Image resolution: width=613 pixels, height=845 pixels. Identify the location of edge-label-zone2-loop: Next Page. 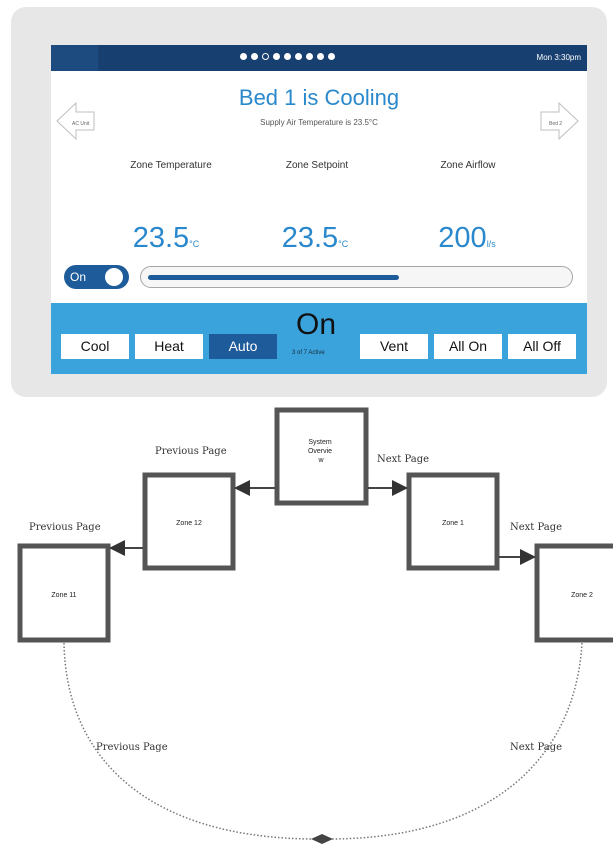
(536, 747).